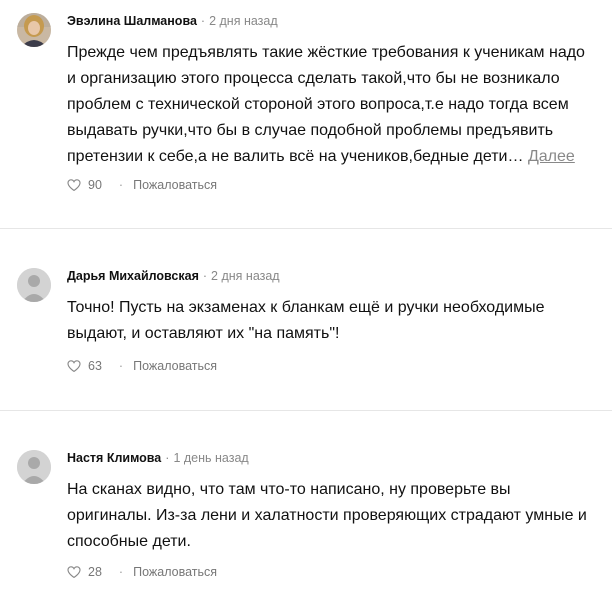 The image size is (612, 589). What do you see at coordinates (114, 458) in the screenshot?
I see `author-name: Настя Климова` at bounding box center [114, 458].